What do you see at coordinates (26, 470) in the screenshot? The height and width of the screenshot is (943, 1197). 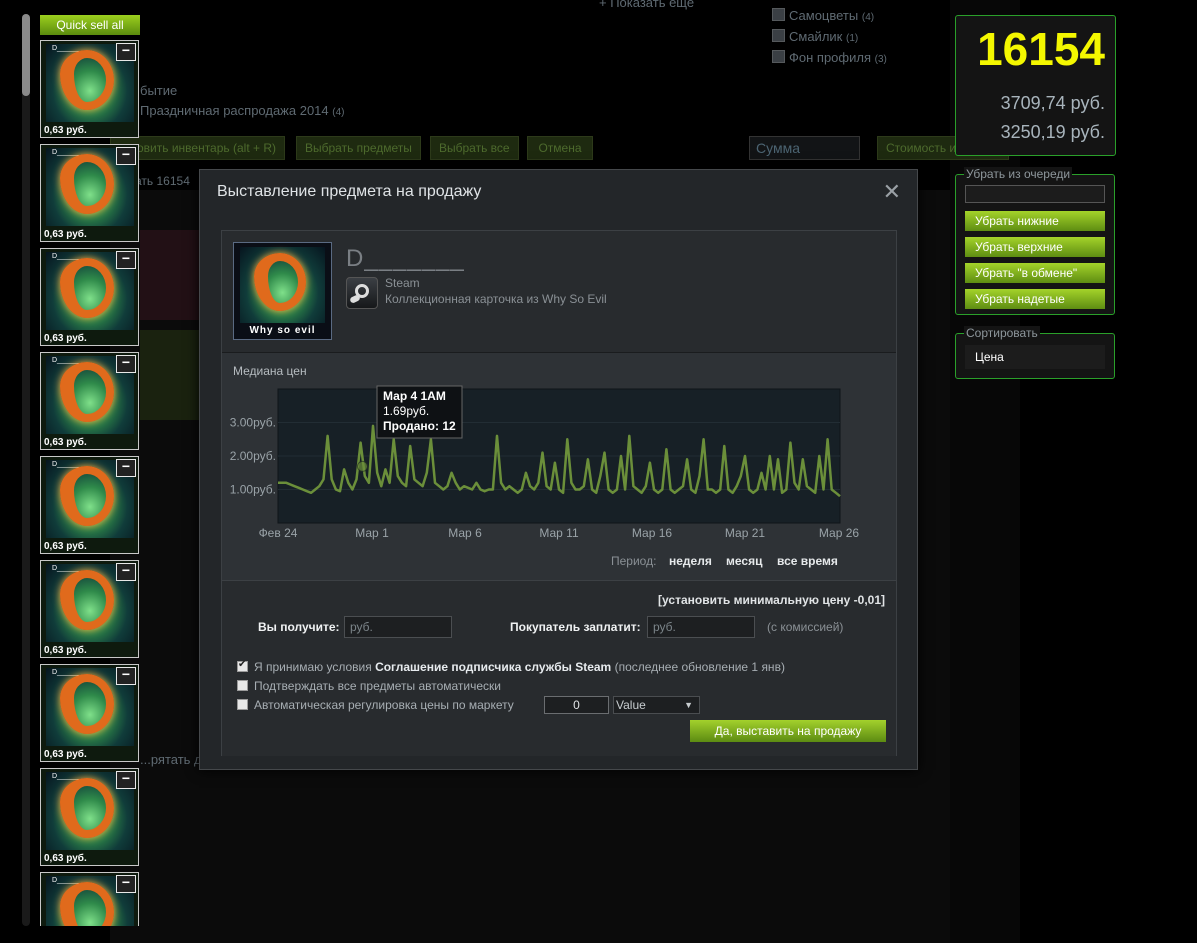 I see `scrollbar-track` at bounding box center [26, 470].